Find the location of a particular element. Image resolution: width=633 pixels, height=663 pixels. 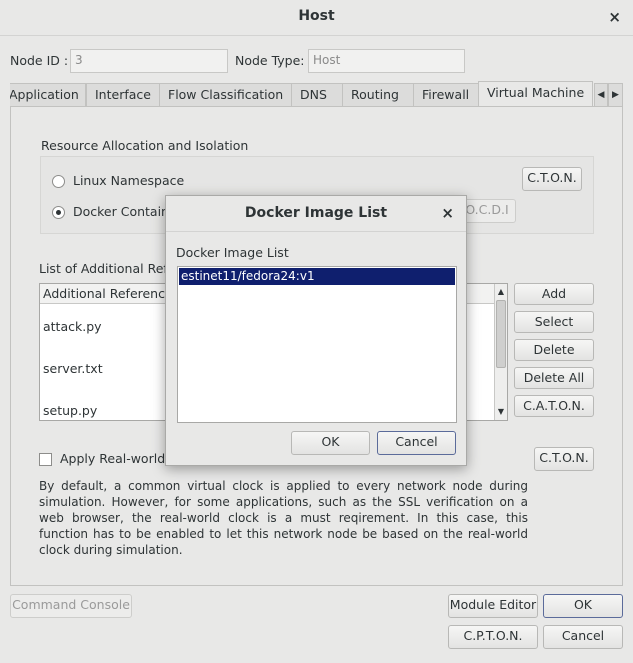

window-title: Host is located at coordinates (316, 16).